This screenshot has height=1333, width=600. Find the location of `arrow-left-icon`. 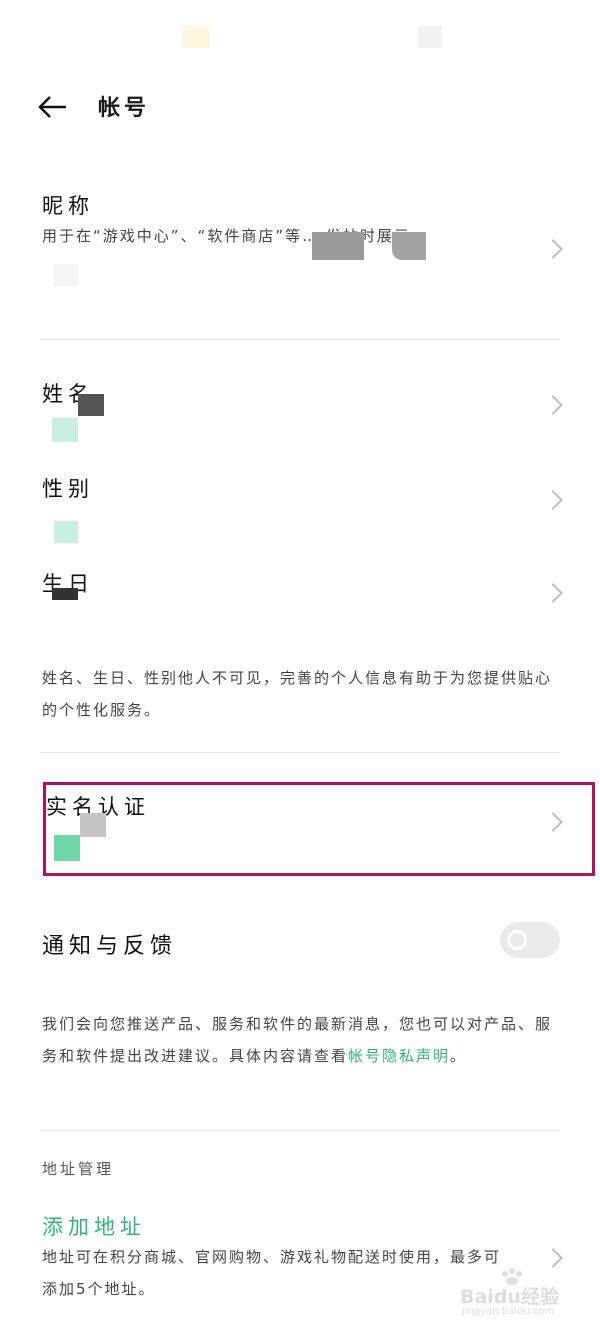

arrow-left-icon is located at coordinates (52, 107).